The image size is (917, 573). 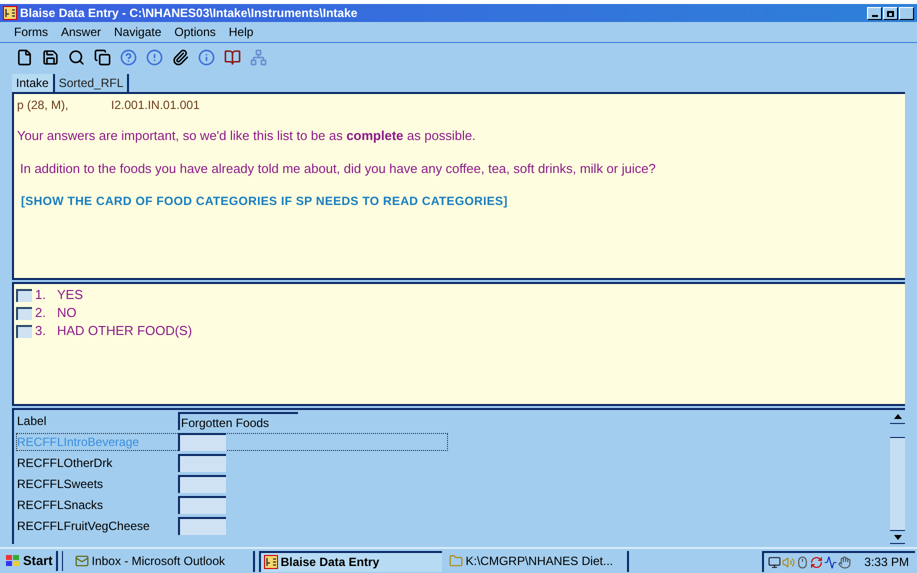 What do you see at coordinates (66, 313) in the screenshot?
I see `answer-label: NO` at bounding box center [66, 313].